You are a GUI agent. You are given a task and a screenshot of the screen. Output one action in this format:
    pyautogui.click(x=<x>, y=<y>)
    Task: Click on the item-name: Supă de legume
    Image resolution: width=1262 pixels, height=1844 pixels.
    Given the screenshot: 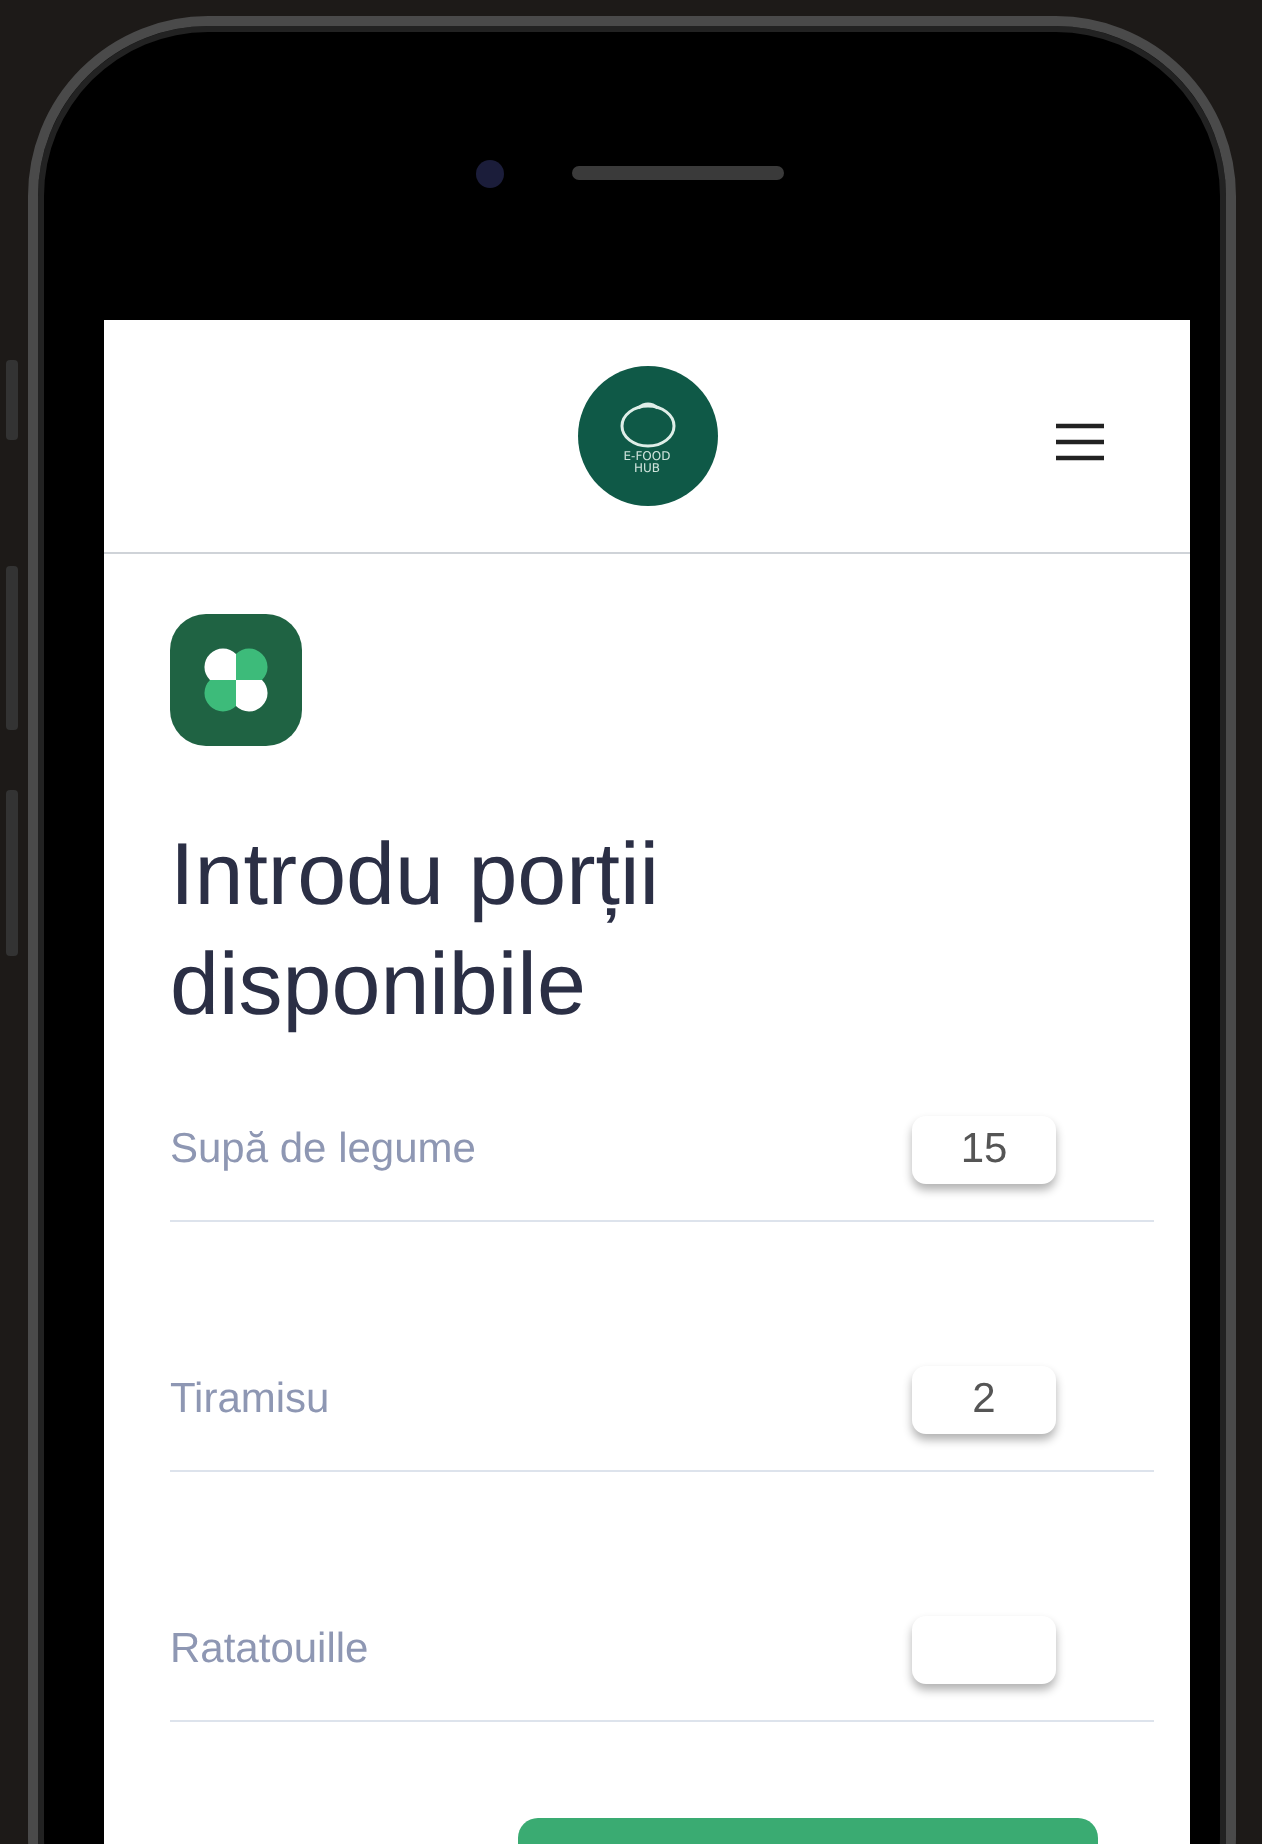 What is the action you would take?
    pyautogui.click(x=323, y=1150)
    